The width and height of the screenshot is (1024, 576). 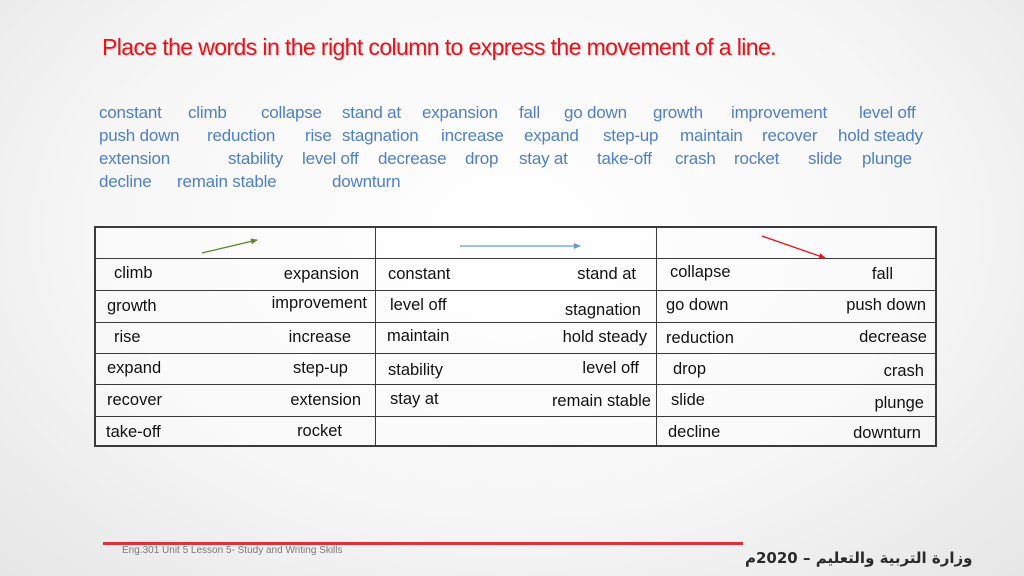 What do you see at coordinates (133, 432) in the screenshot?
I see `table-cell-word: take-off` at bounding box center [133, 432].